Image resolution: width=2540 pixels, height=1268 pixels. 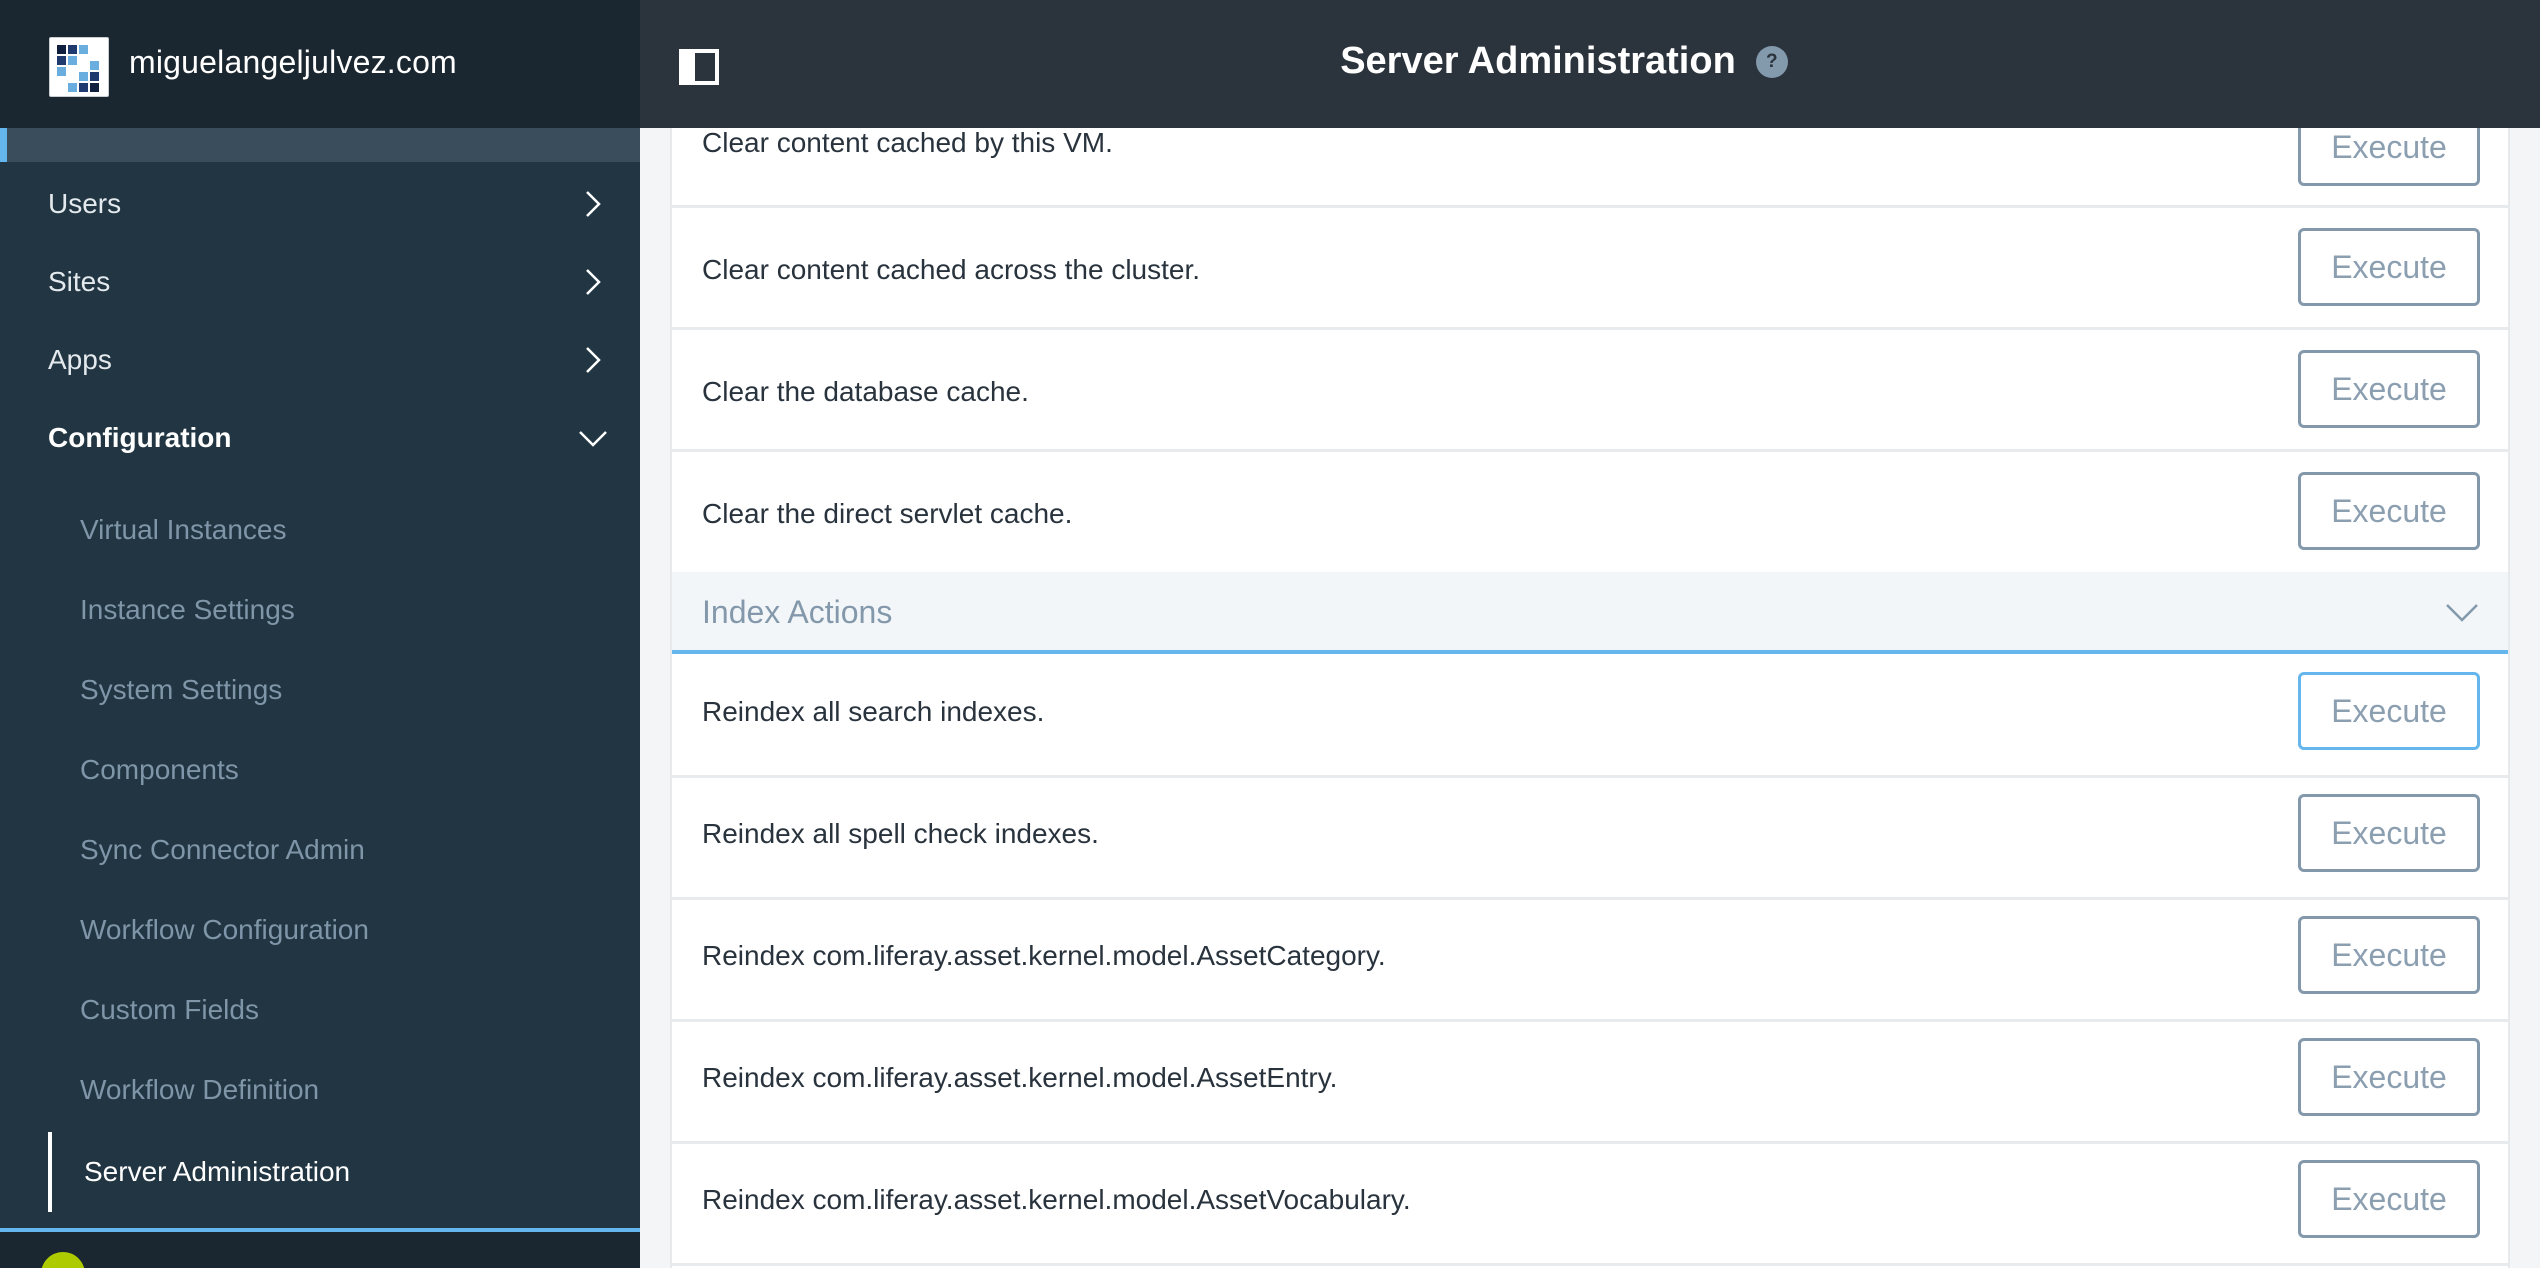 What do you see at coordinates (187, 609) in the screenshot?
I see `sidebar-item-label: Instance Settings` at bounding box center [187, 609].